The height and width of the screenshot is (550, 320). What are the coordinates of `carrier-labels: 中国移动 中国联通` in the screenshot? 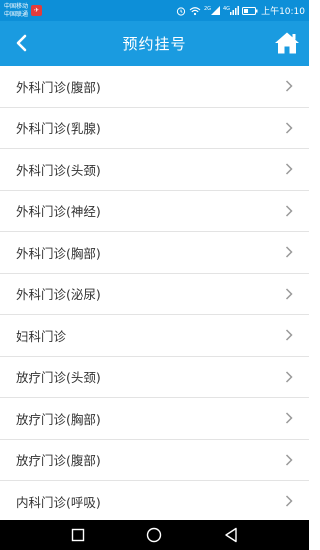 It's located at (16, 11).